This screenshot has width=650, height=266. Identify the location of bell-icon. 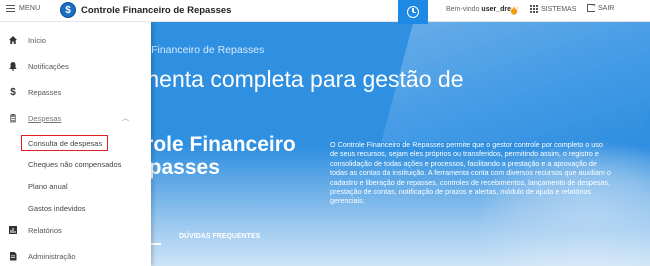
(13, 66).